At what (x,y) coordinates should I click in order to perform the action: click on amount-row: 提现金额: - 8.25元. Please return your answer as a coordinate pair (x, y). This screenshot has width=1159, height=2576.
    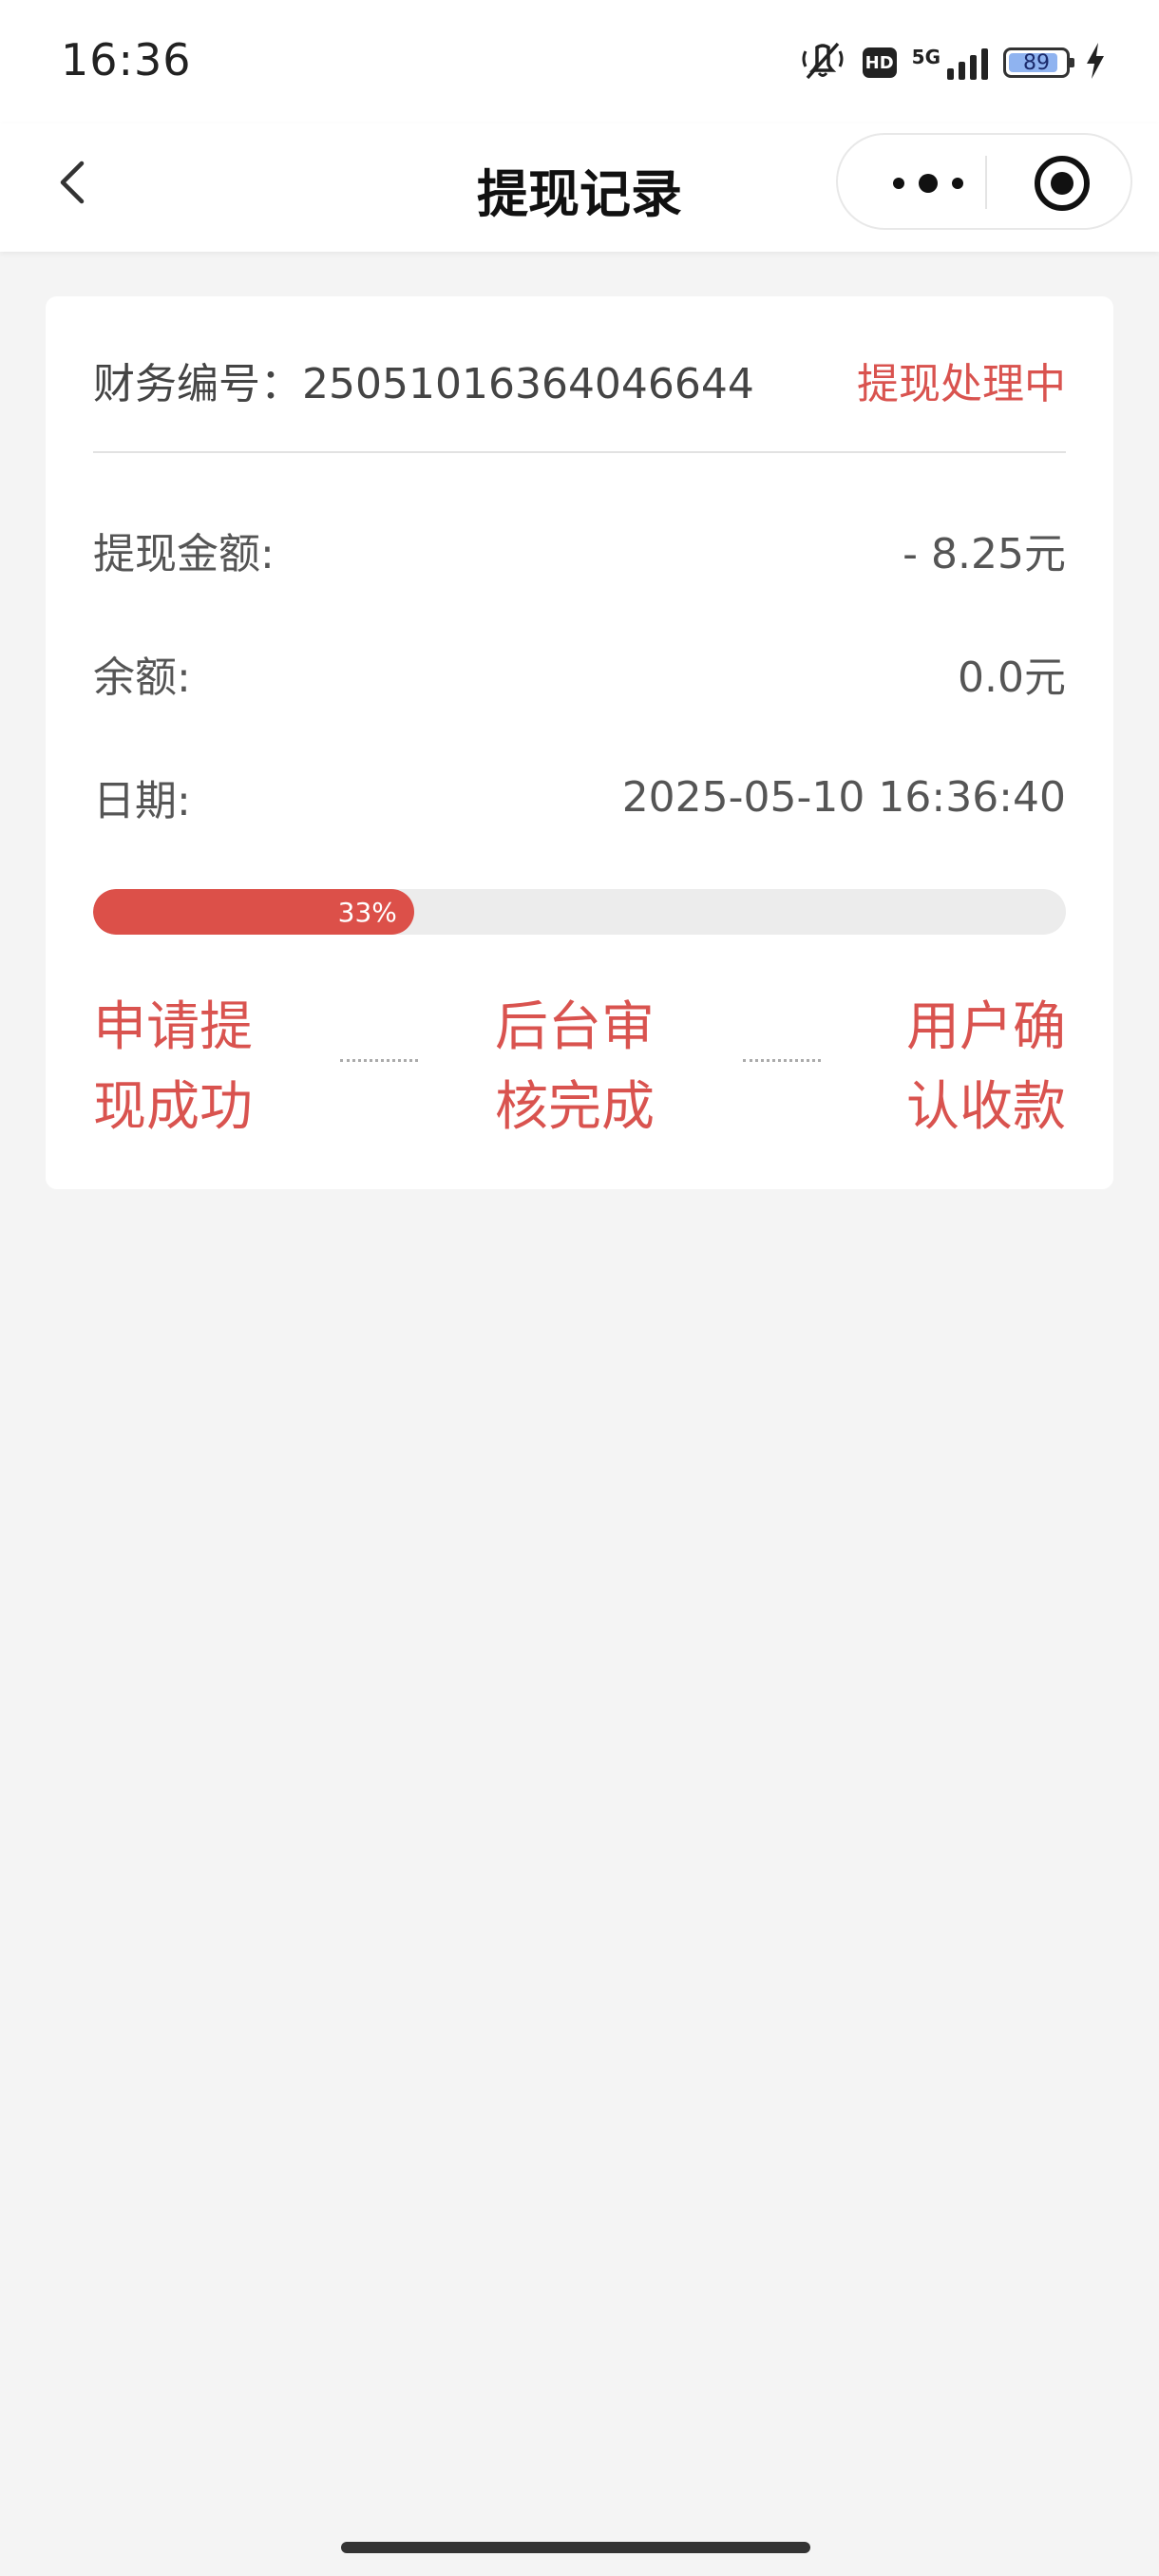
    Looking at the image, I should click on (579, 550).